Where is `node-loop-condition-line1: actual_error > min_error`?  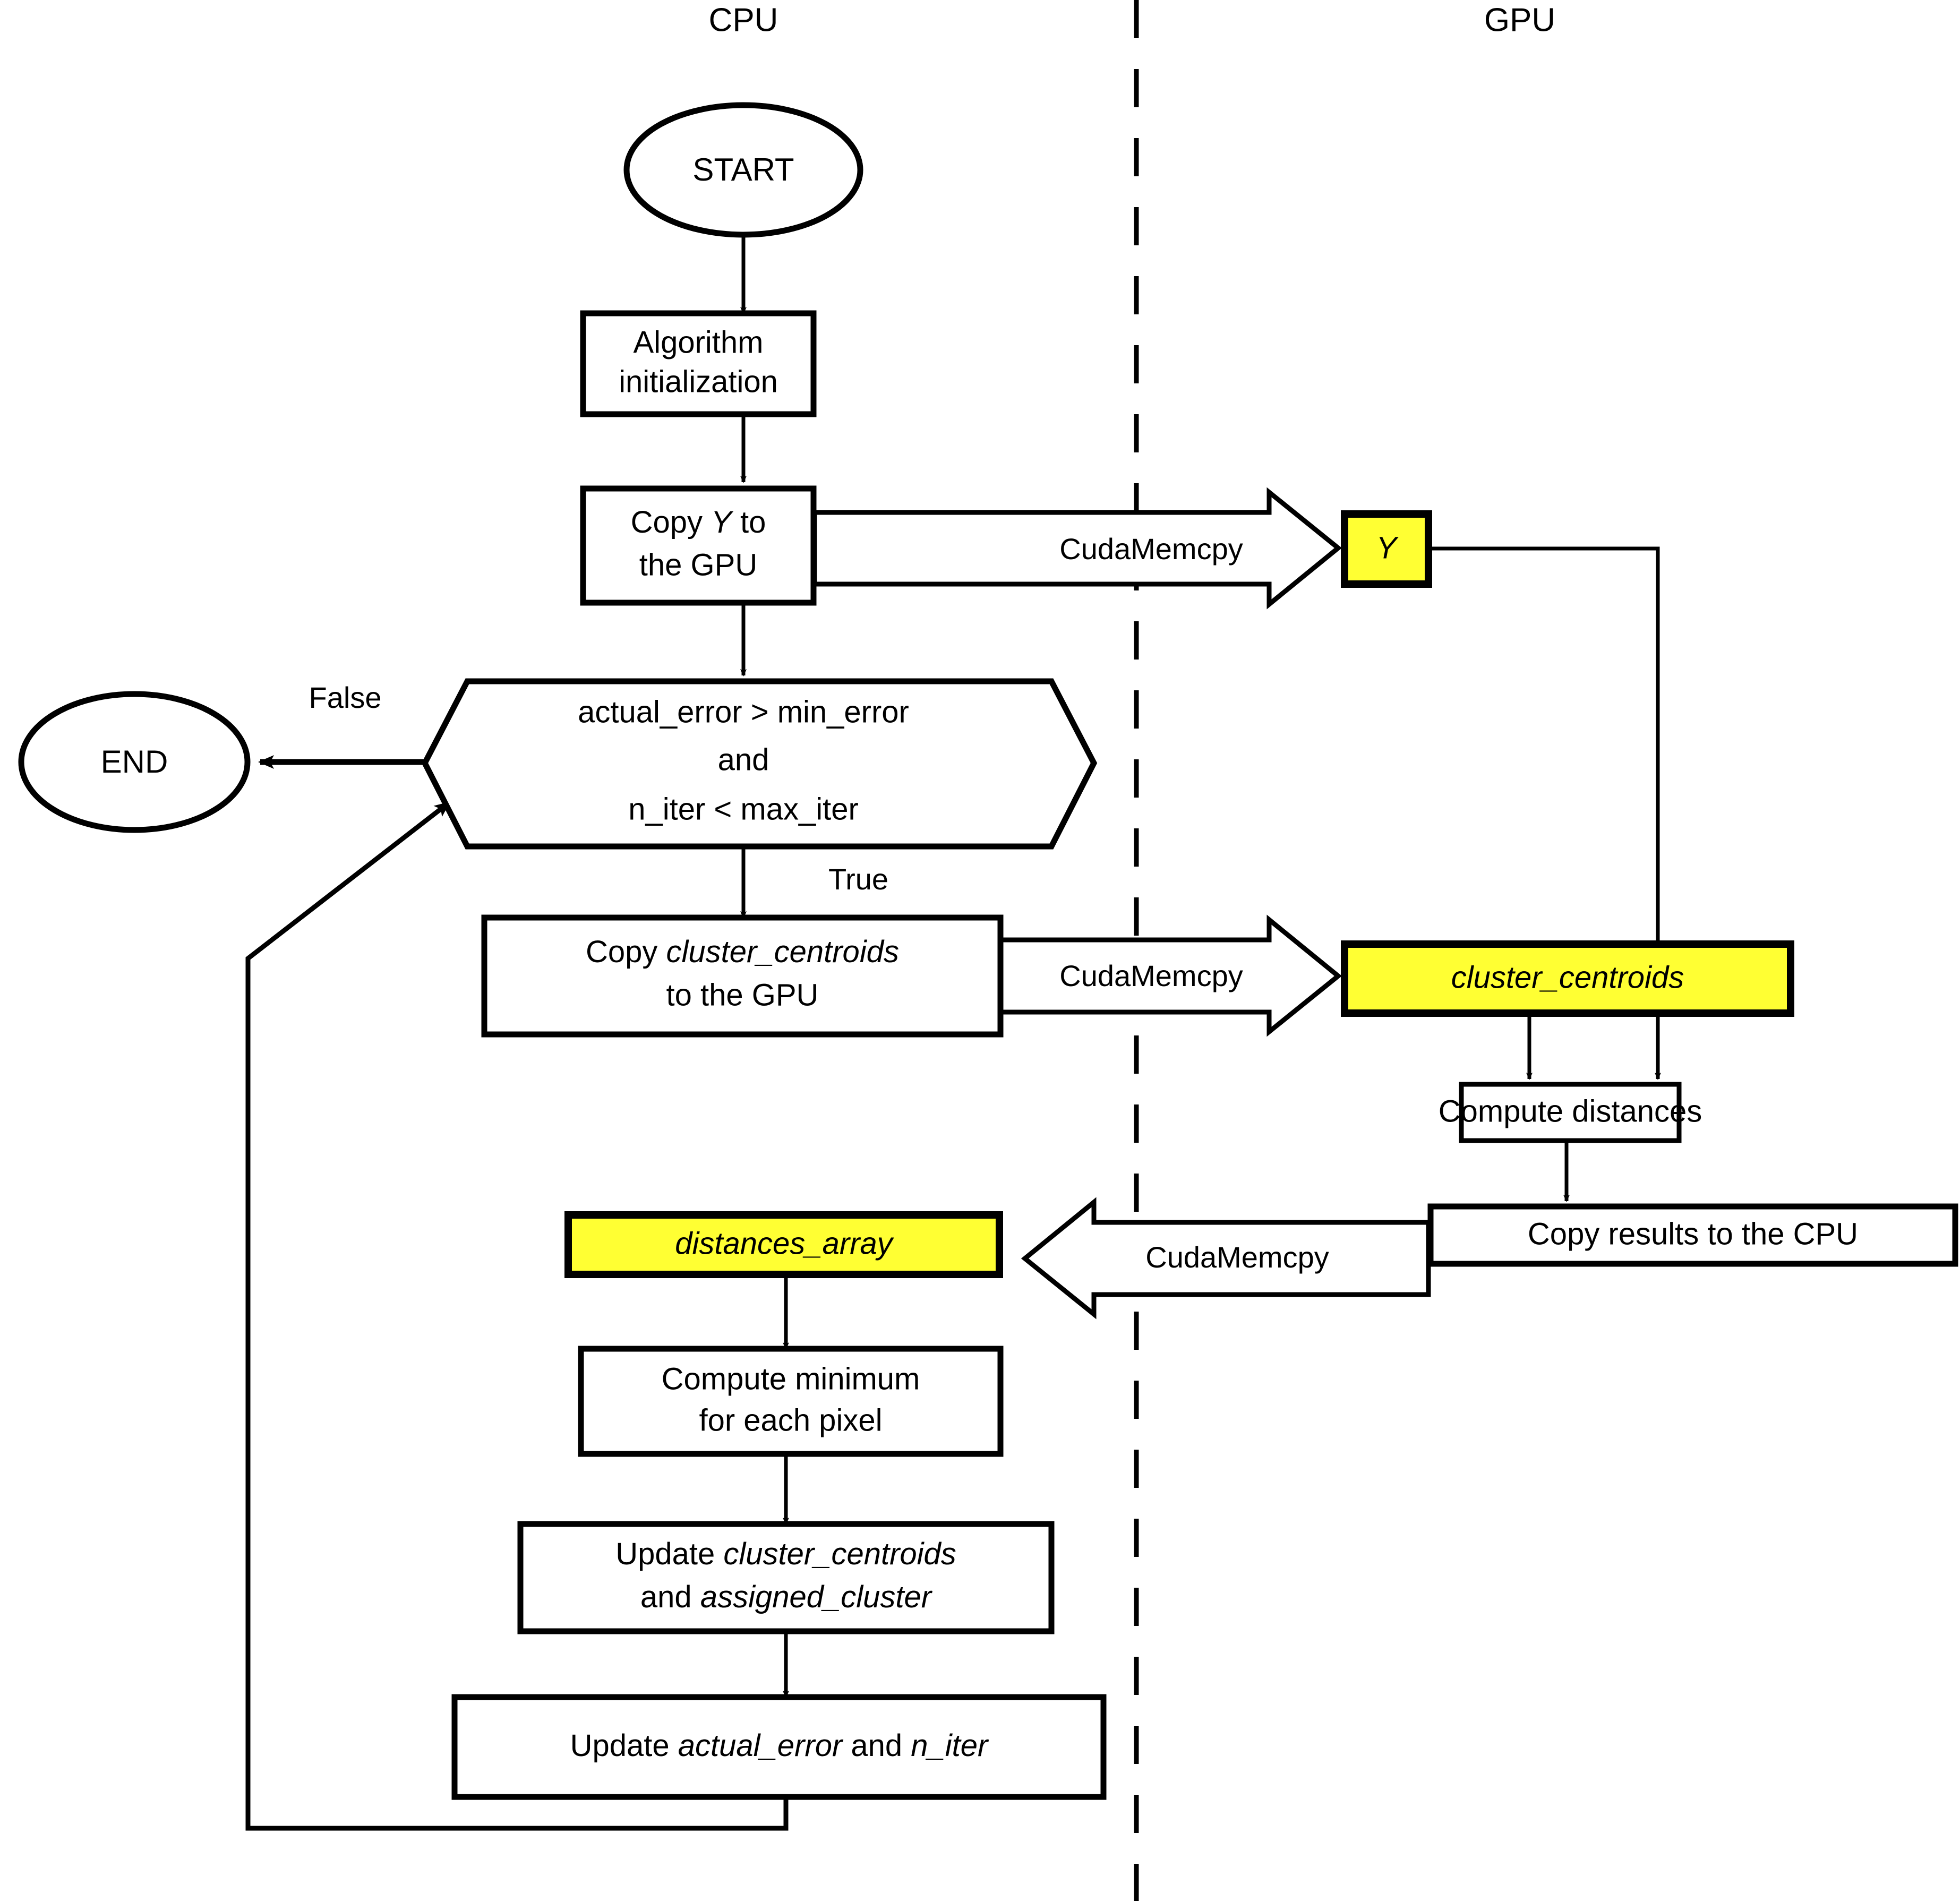 node-loop-condition-line1: actual_error > min_error is located at coordinates (744, 712).